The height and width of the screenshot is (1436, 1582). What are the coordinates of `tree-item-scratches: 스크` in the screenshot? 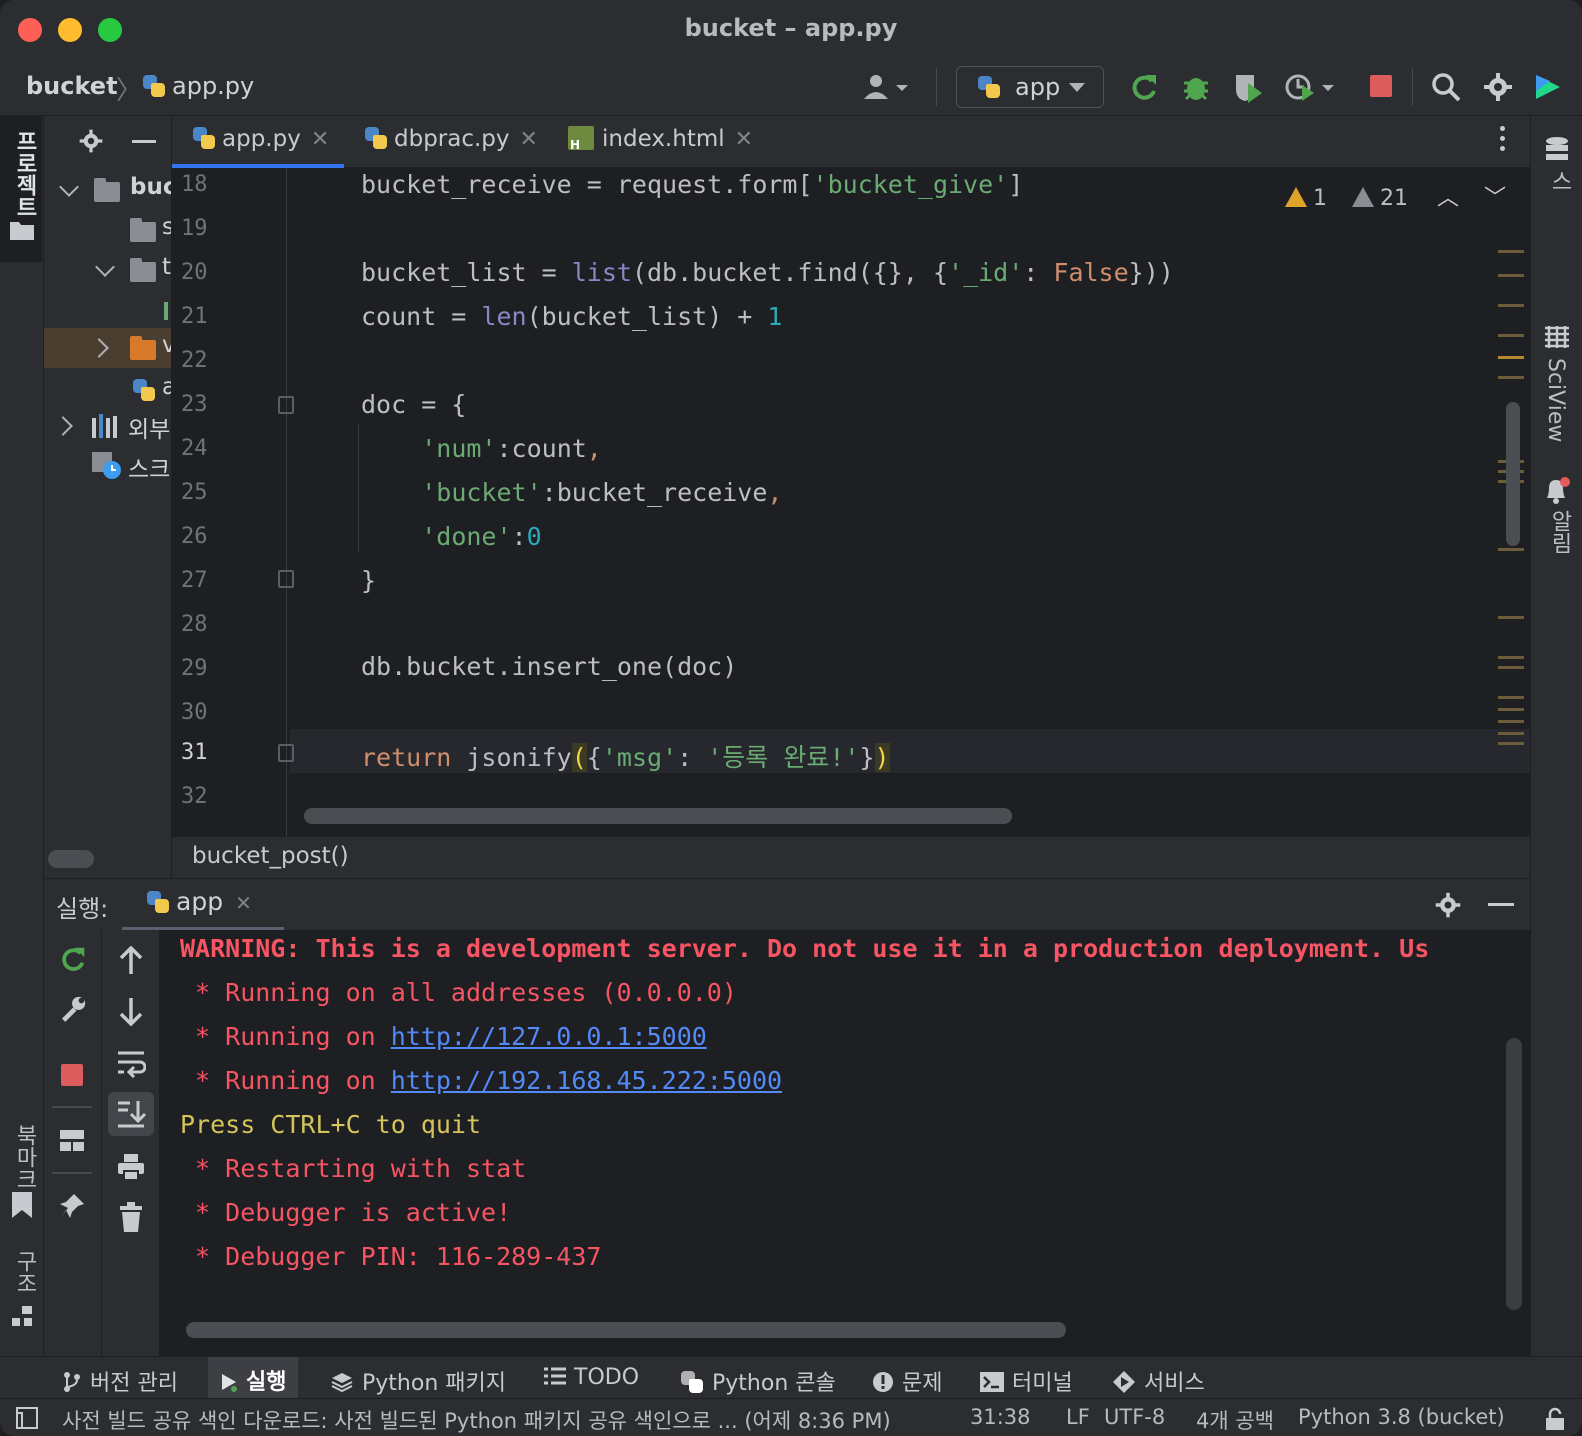 It's located at (107, 466).